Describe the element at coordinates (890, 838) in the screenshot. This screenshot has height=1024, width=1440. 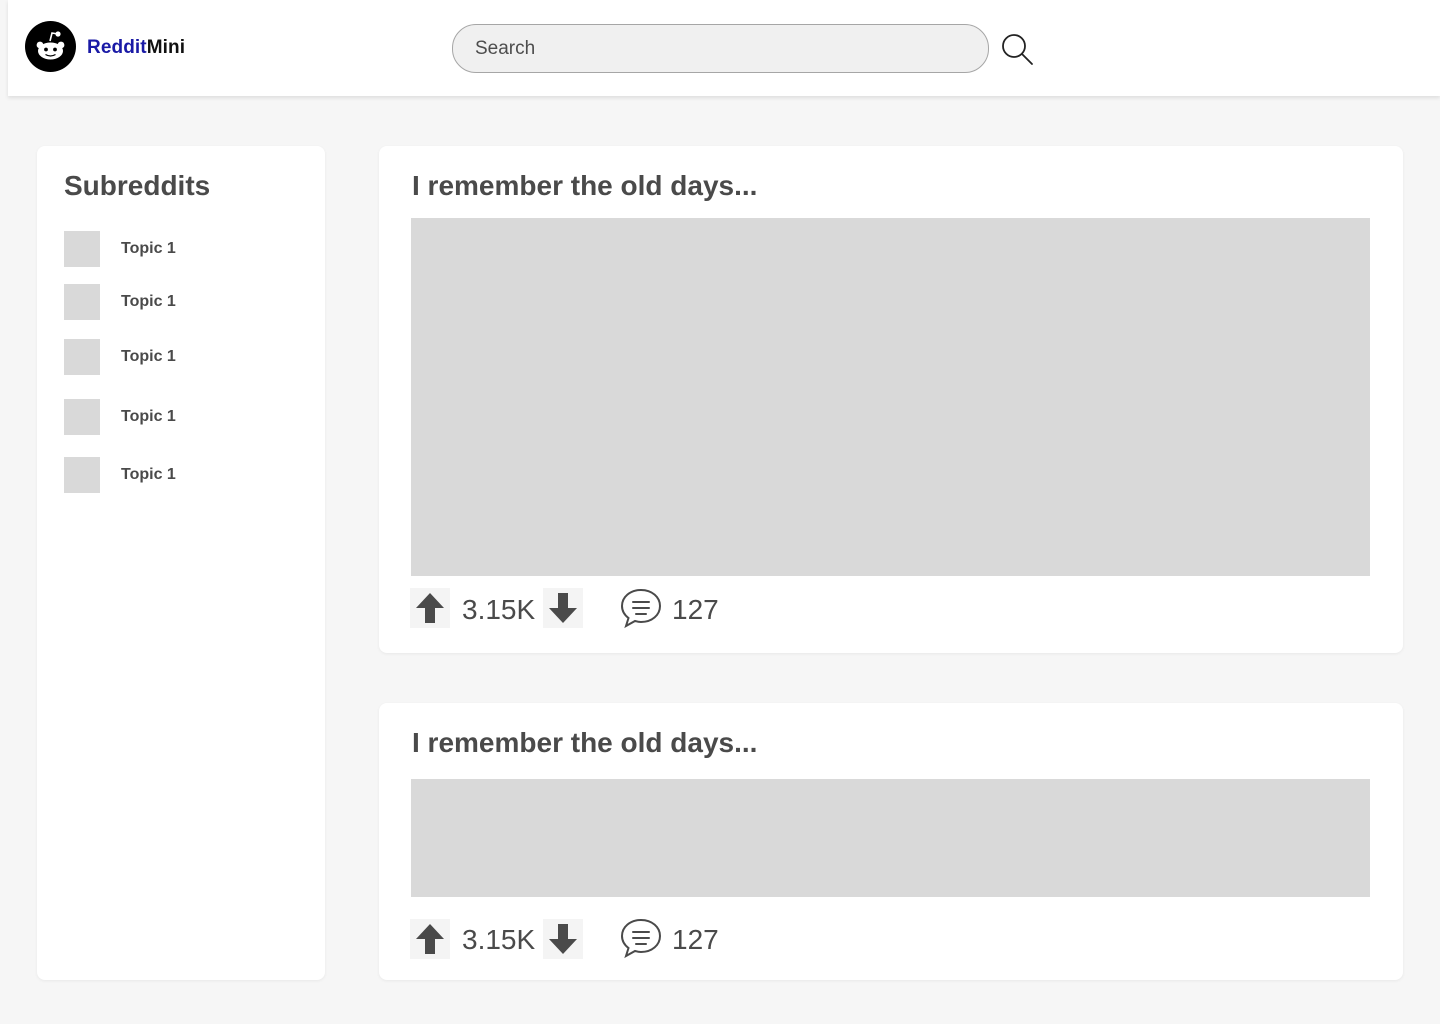
I see `post-image` at that location.